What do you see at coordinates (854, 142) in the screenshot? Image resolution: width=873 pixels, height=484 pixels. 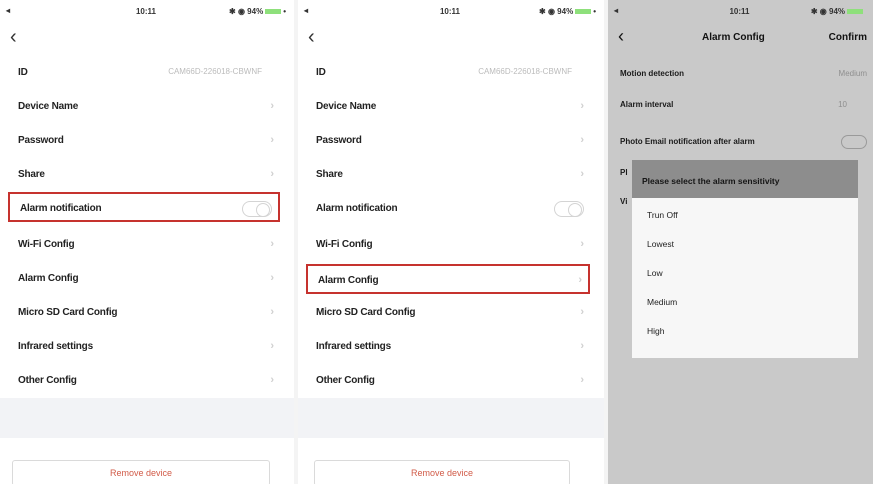 I see `photo-email-toggle` at bounding box center [854, 142].